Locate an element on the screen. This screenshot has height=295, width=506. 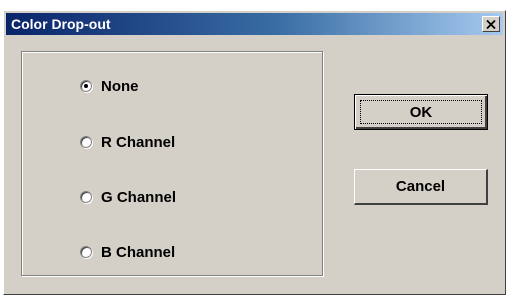
cancel-button: Cancel is located at coordinates (421, 187).